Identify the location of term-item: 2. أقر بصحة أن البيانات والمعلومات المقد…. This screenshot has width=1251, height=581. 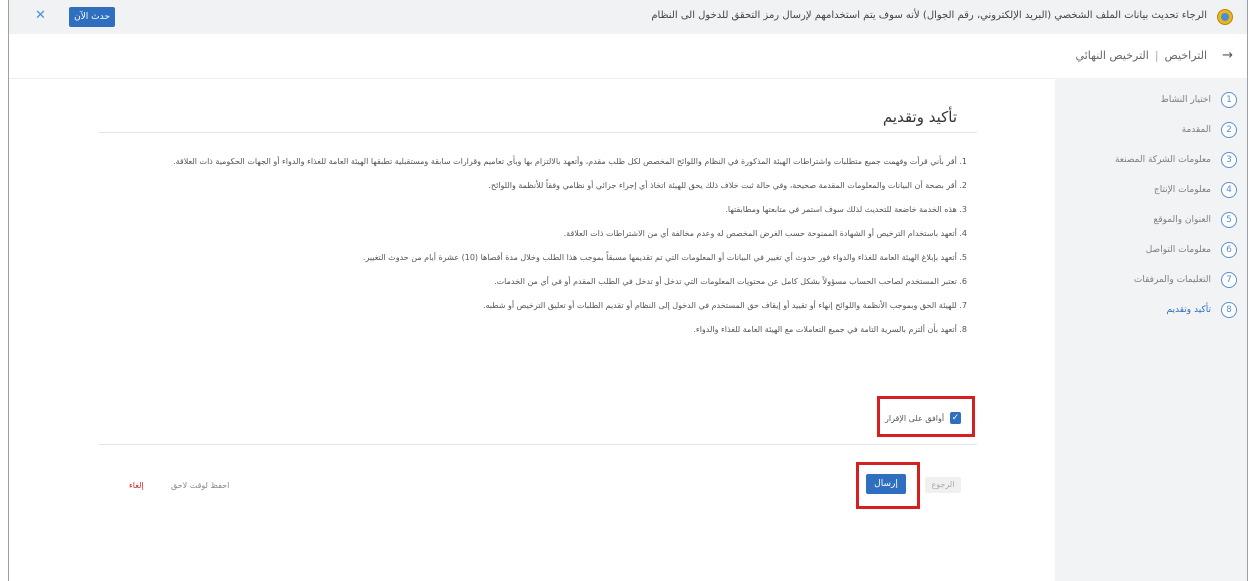
(727, 185).